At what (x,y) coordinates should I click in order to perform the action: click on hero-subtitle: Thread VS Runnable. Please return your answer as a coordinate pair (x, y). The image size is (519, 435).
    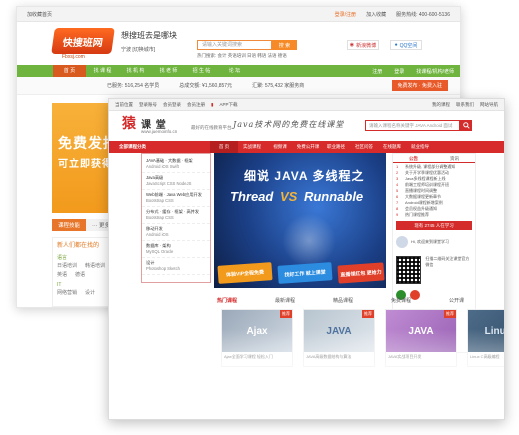
    Looking at the image, I should click on (296, 196).